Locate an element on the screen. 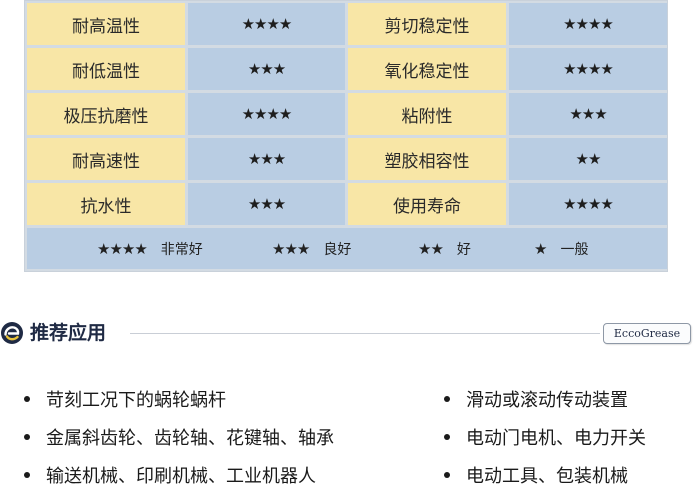 The width and height of the screenshot is (693, 494). rating-legend: ★★★★ 非常好 ★★★ 良好 ★★ 好 ★ 一般 is located at coordinates (347, 248).